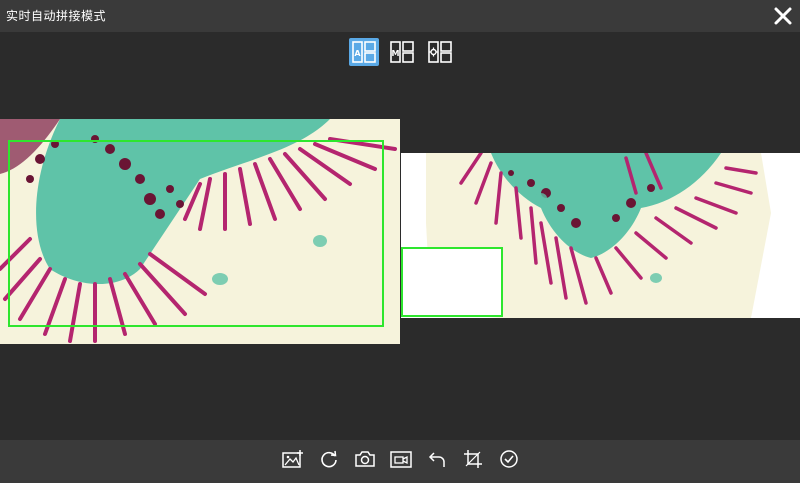  Describe the element at coordinates (452, 282) in the screenshot. I see `stitch-position-frame` at that location.